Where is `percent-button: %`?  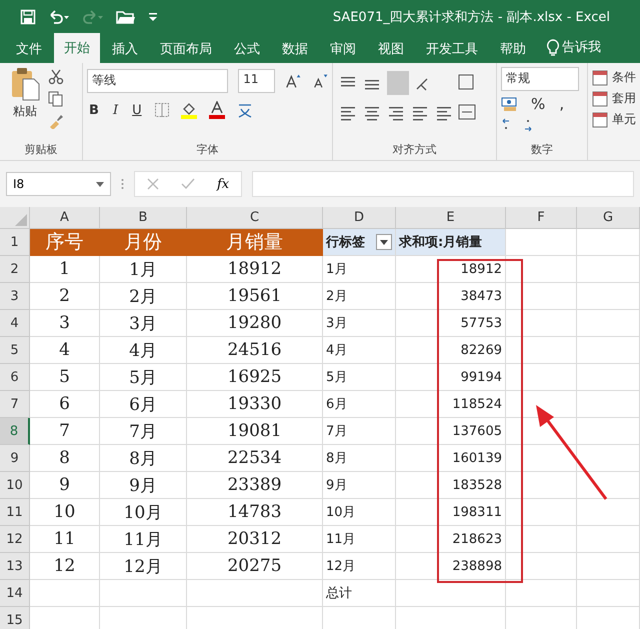 percent-button: % is located at coordinates (538, 104).